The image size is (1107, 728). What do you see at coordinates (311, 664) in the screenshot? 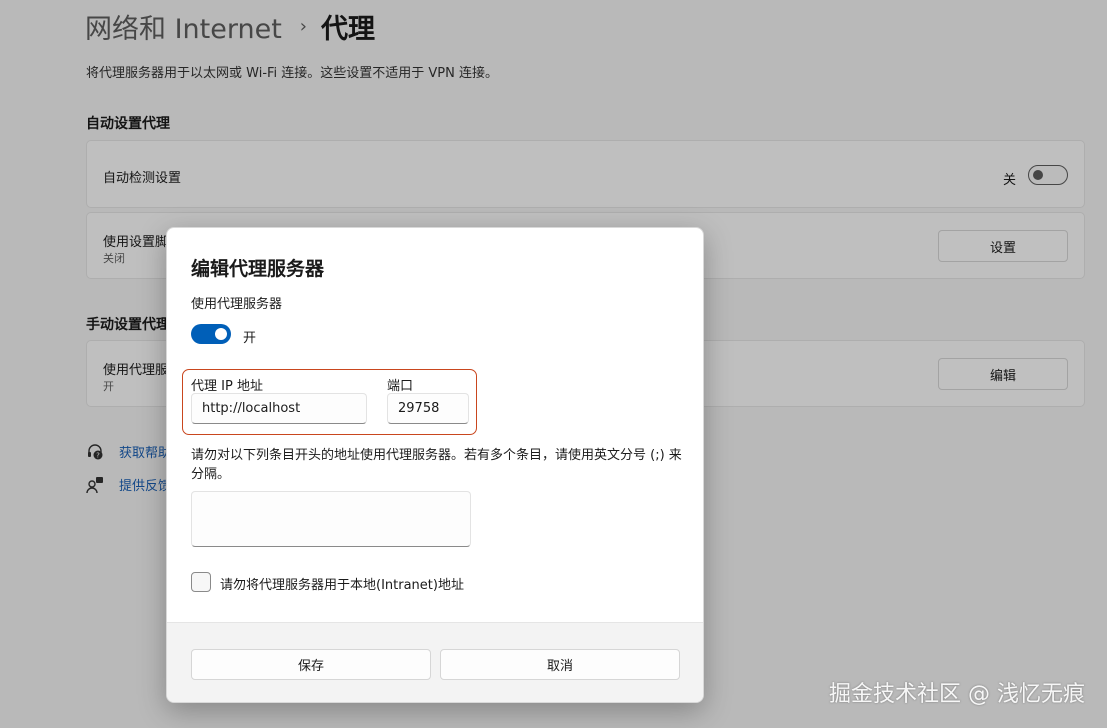
I see `save-button: 保存` at bounding box center [311, 664].